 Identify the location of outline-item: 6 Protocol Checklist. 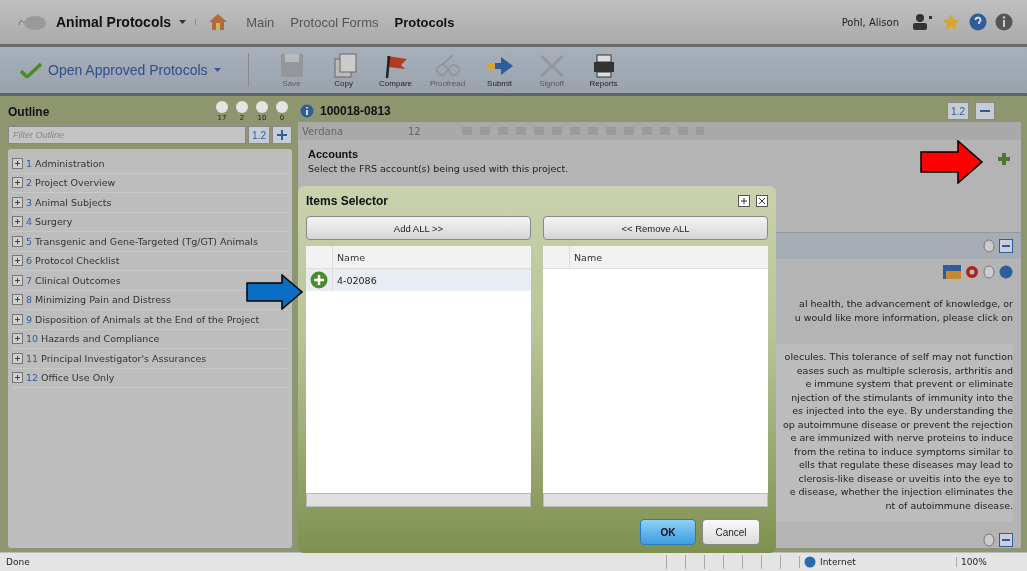
(73, 261).